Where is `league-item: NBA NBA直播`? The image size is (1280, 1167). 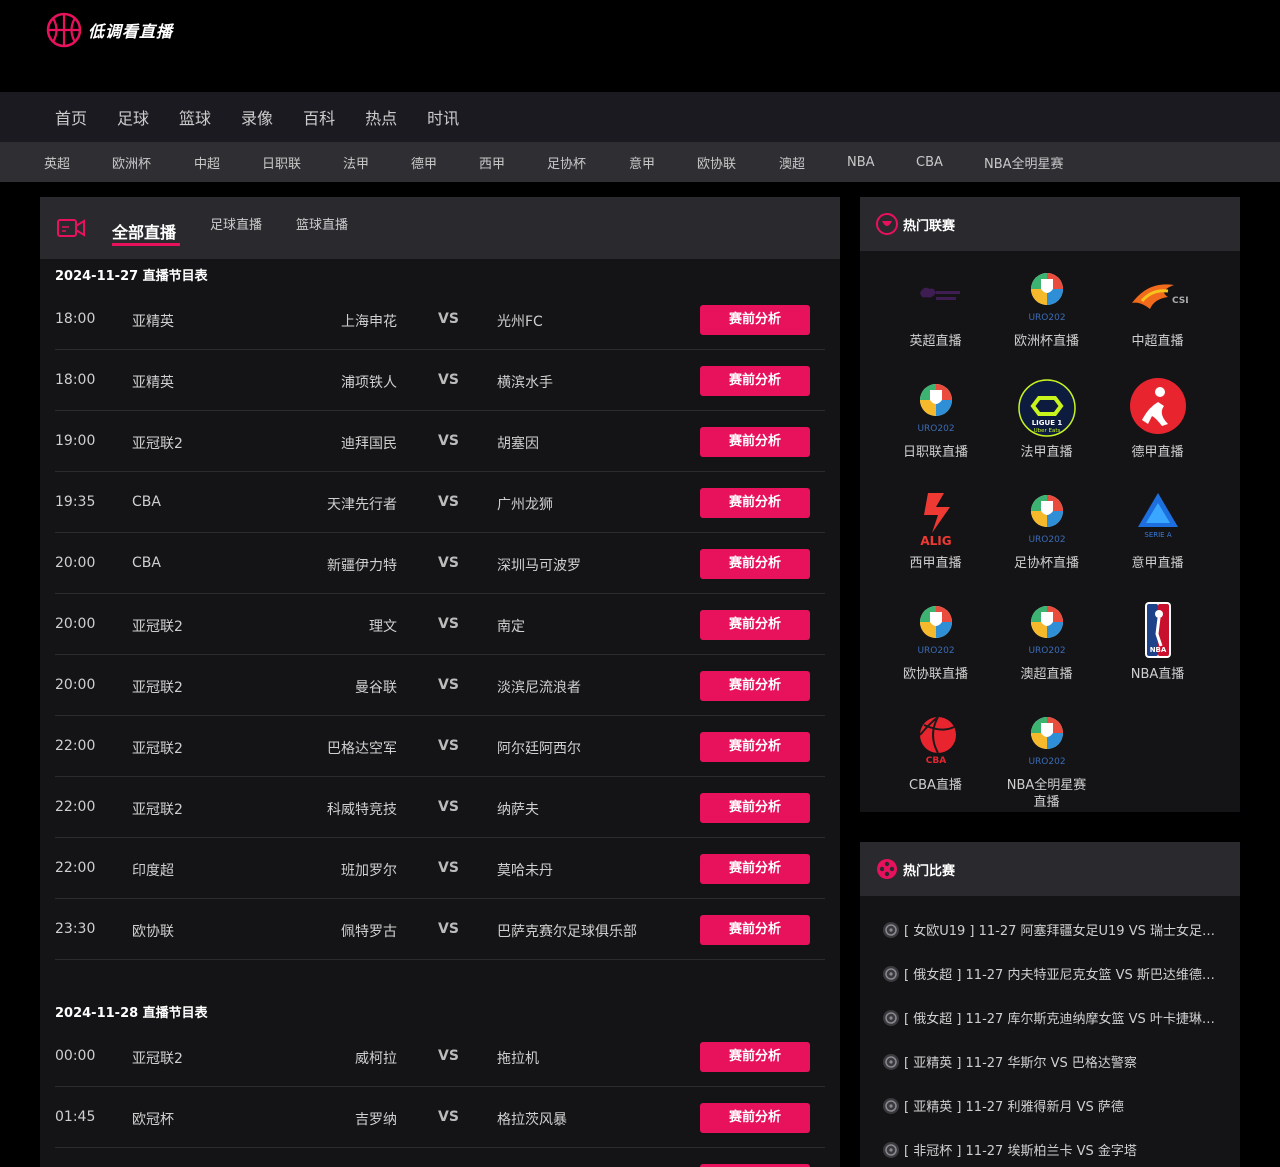 league-item: NBA NBA直播 is located at coordinates (1157, 655).